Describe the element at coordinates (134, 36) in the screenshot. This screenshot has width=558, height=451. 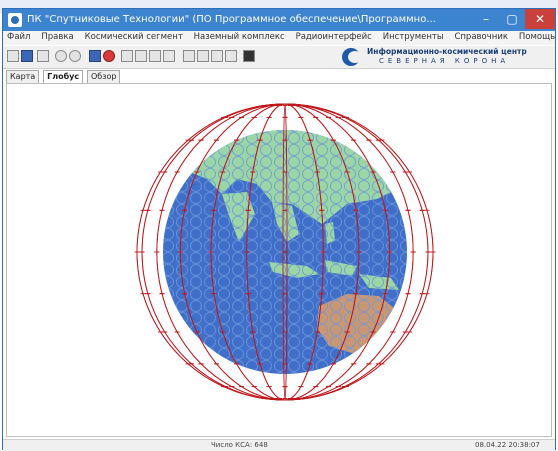
I see `menu-item-space-segment: Космический сегмент` at that location.